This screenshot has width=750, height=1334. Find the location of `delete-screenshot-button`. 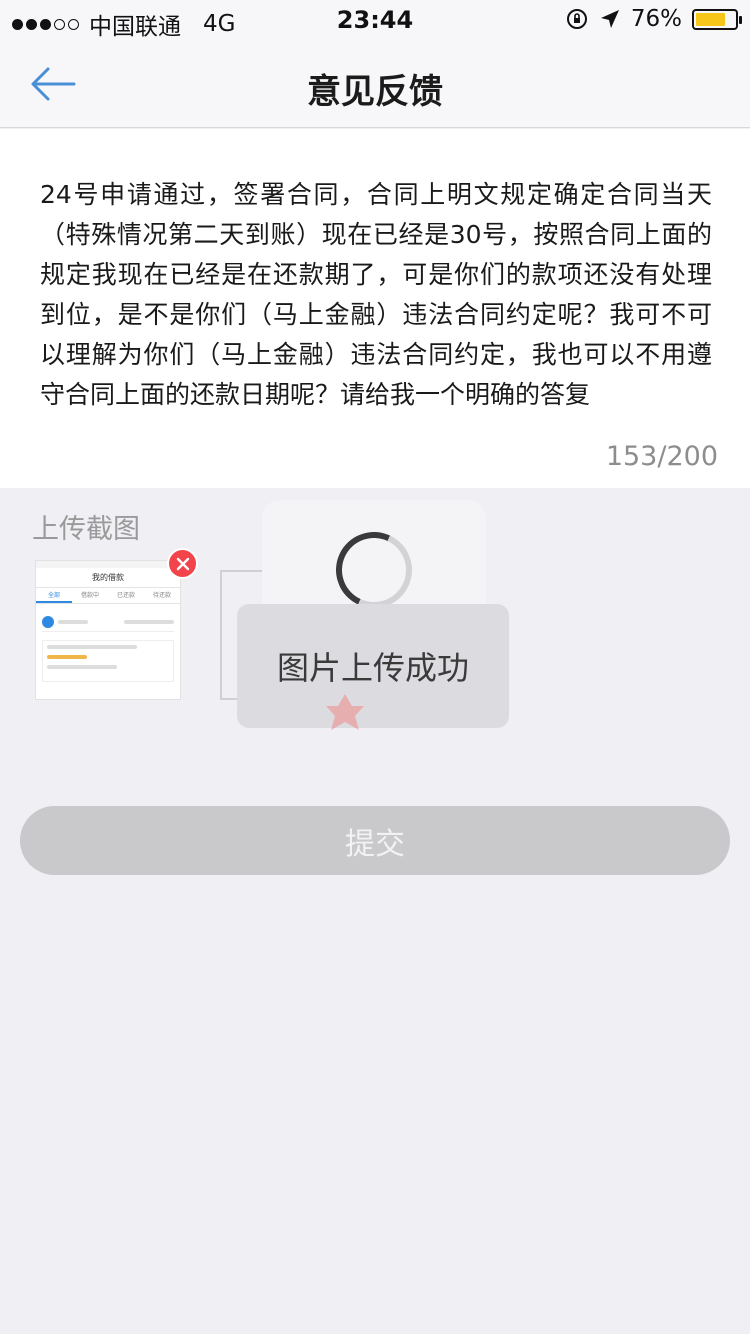

delete-screenshot-button is located at coordinates (182, 563).